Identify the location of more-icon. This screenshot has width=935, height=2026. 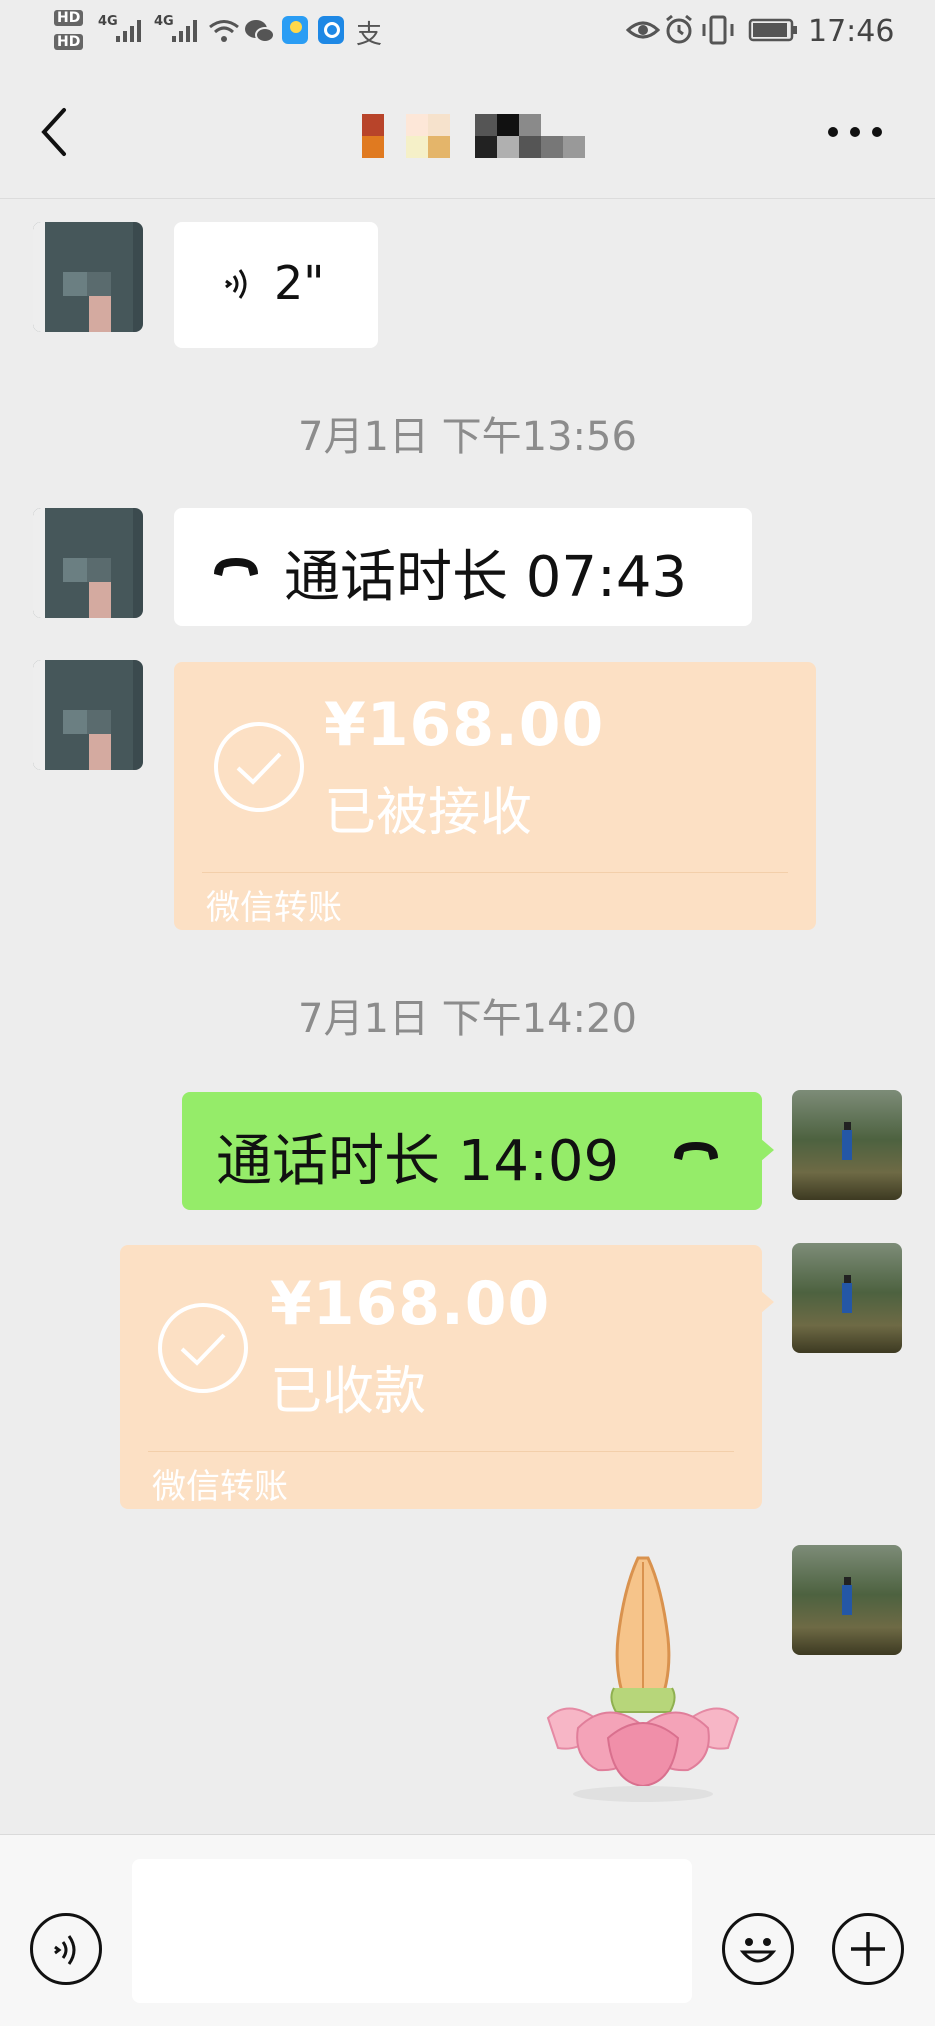
(855, 132).